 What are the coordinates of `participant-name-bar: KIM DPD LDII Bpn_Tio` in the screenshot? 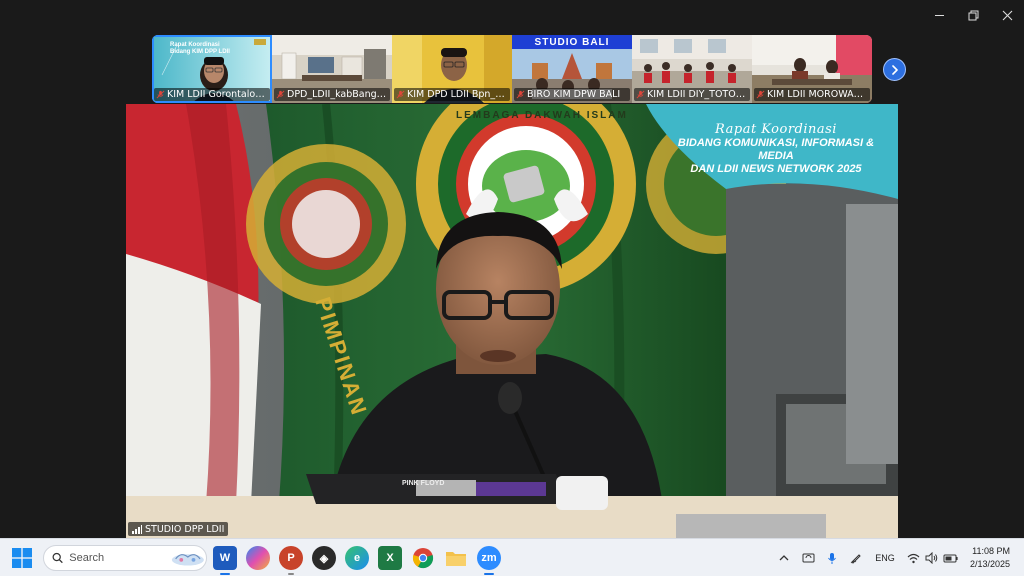 It's located at (452, 94).